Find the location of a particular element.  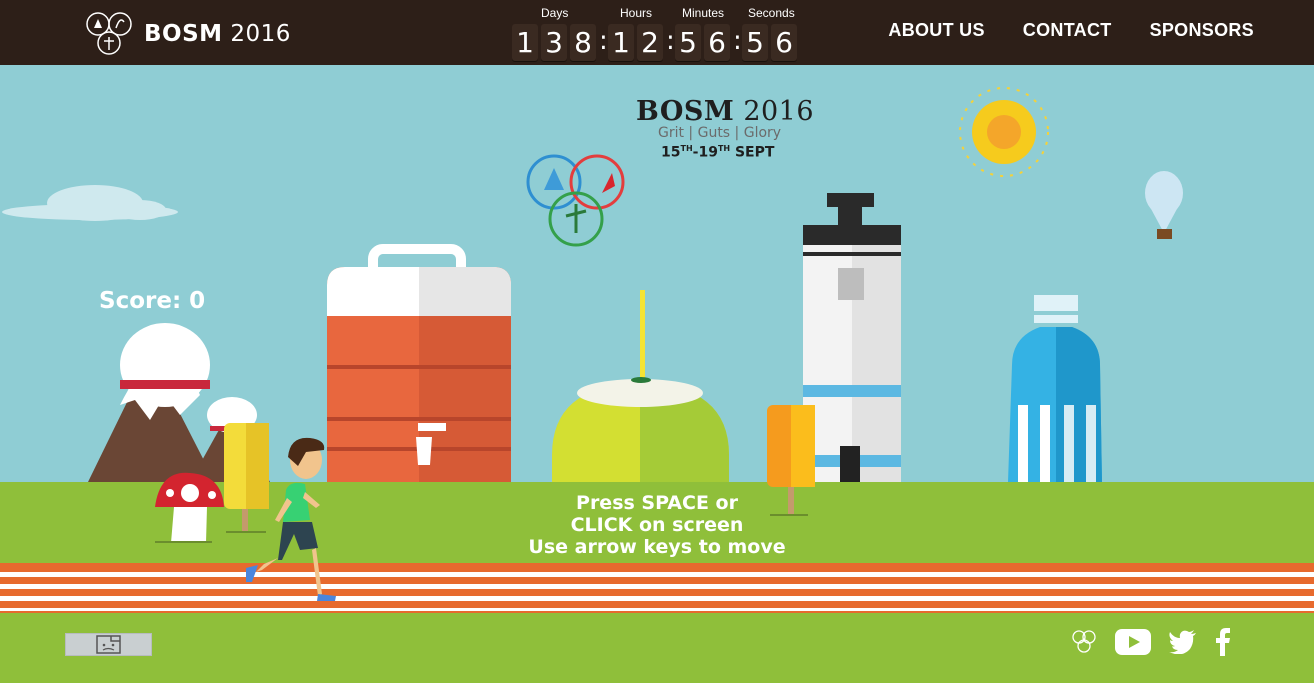

countdown-digit-days-2: 3 is located at coordinates (554, 43).